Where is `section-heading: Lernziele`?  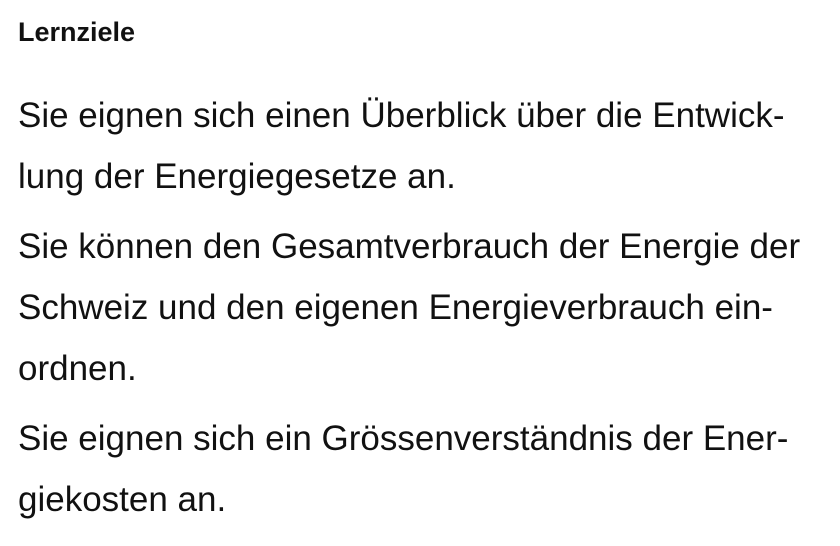 section-heading: Lernziele is located at coordinates (77, 32).